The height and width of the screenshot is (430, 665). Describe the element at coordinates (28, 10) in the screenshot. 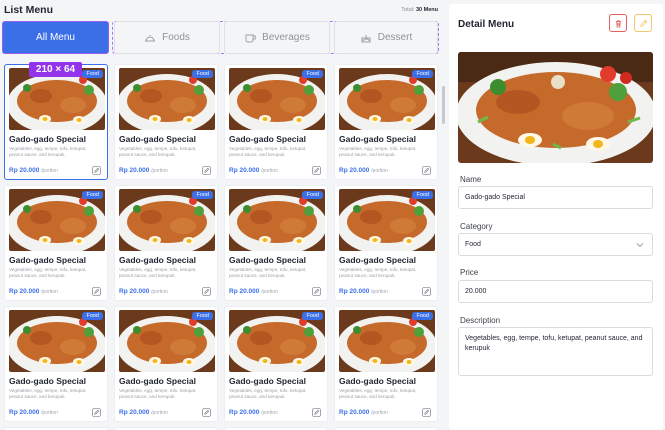

I see `list-title: List Menu` at that location.